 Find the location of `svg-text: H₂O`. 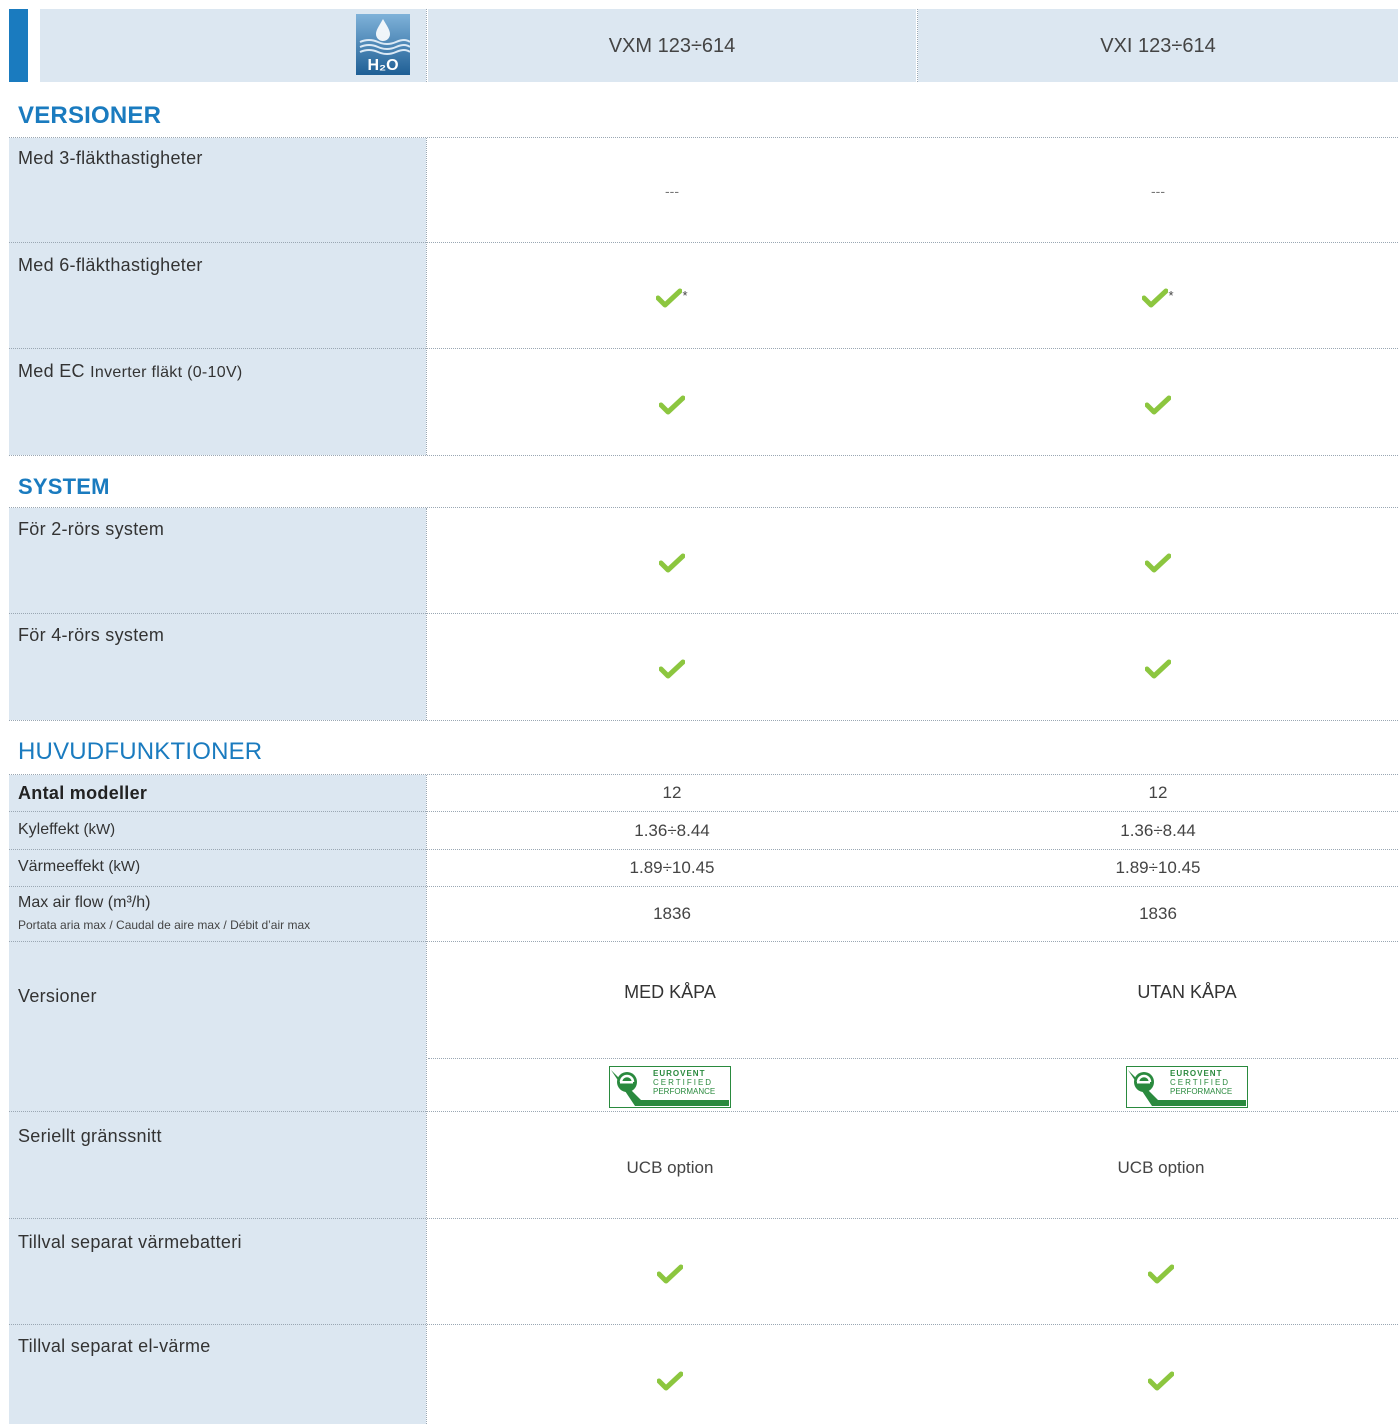

svg-text: H₂O is located at coordinates (382, 65).